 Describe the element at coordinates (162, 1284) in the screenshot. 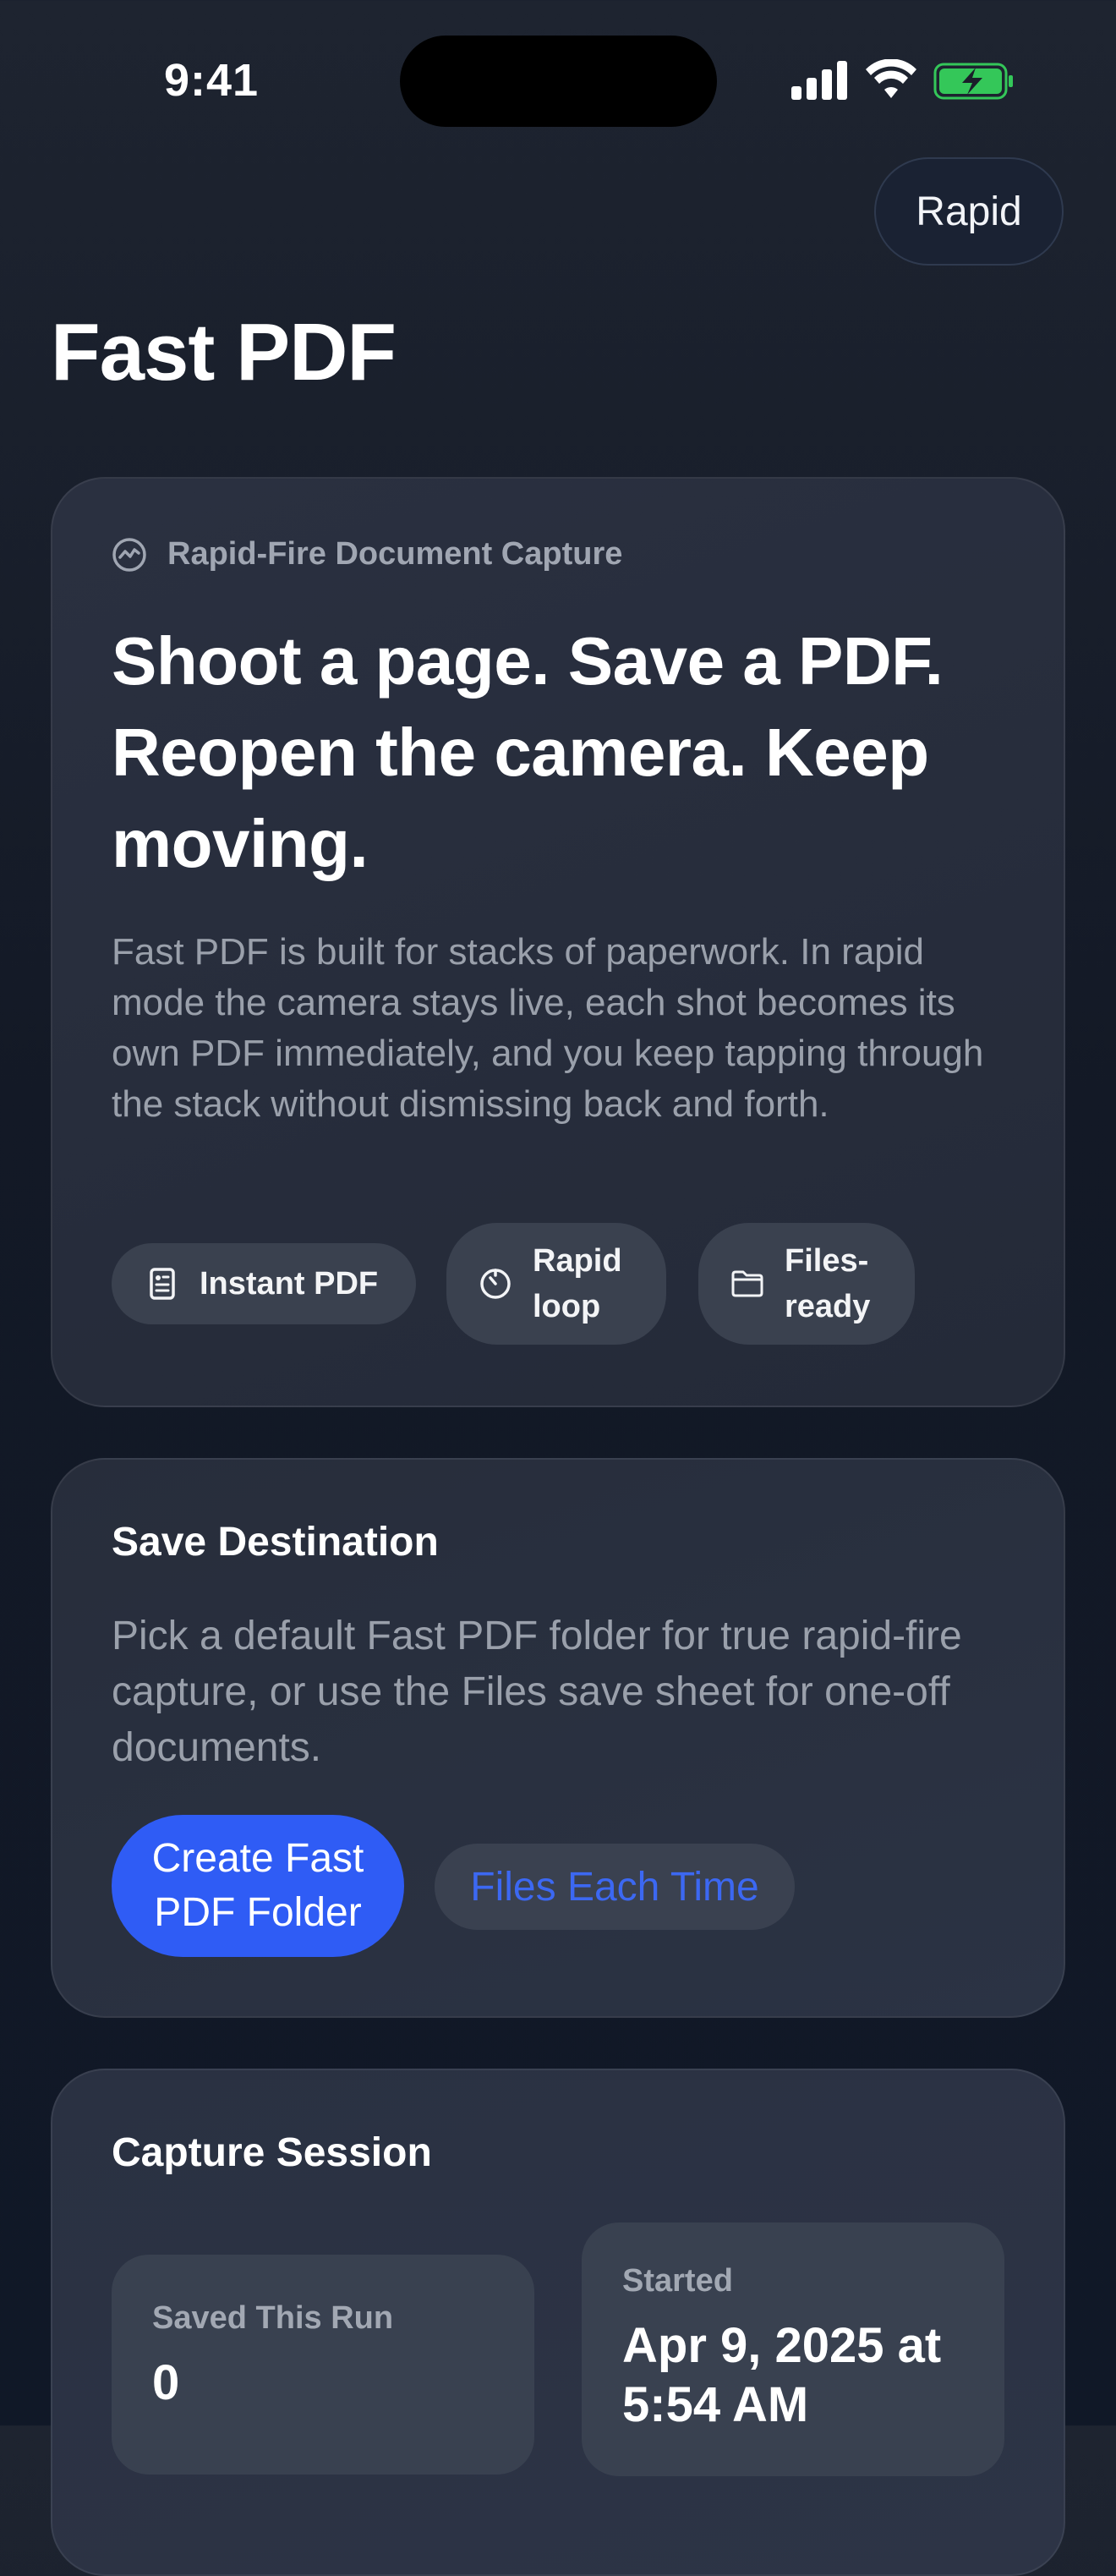

I see `document-icon` at that location.